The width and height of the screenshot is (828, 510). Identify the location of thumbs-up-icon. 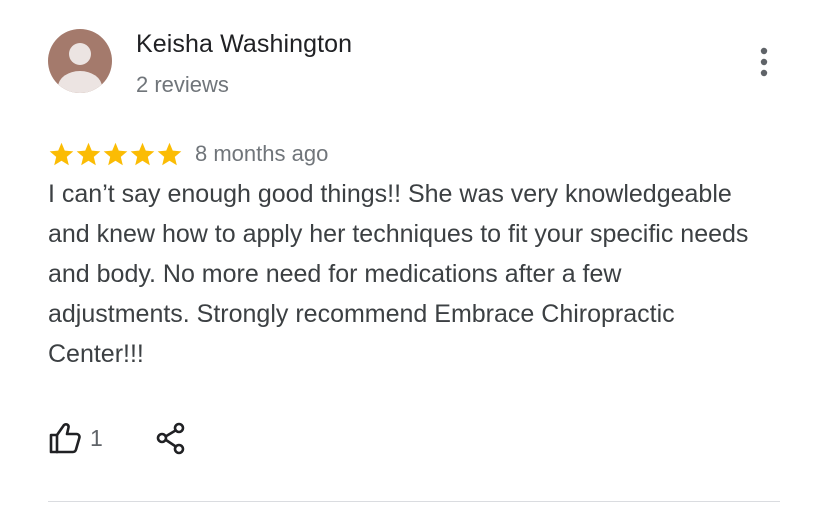
(65, 438).